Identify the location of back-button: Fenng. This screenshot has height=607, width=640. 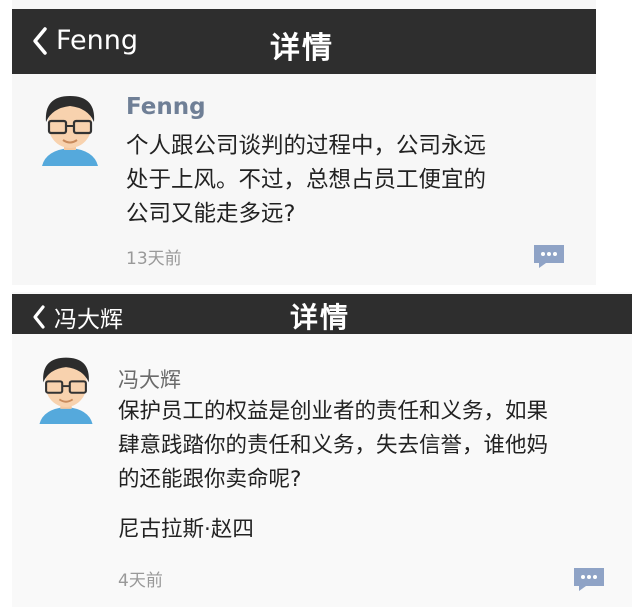
(85, 40).